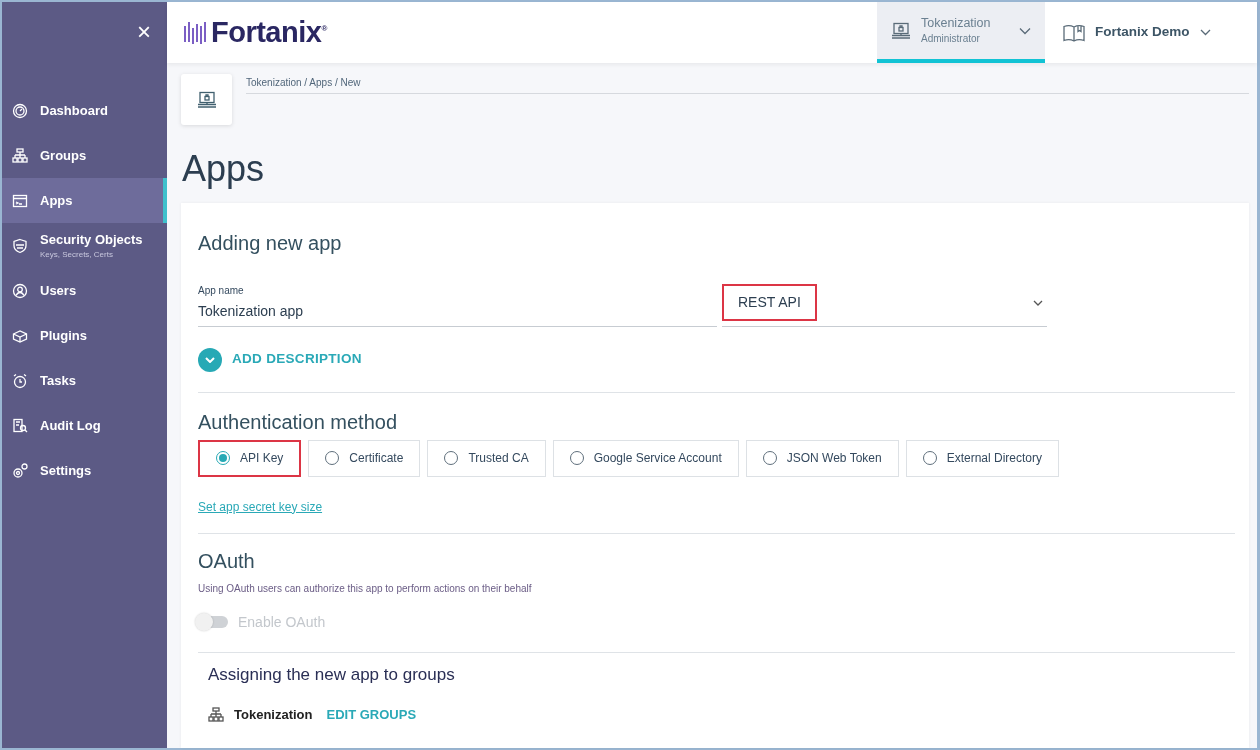 The height and width of the screenshot is (750, 1260). What do you see at coordinates (84, 335) in the screenshot?
I see `sidebar-item: Plugins` at bounding box center [84, 335].